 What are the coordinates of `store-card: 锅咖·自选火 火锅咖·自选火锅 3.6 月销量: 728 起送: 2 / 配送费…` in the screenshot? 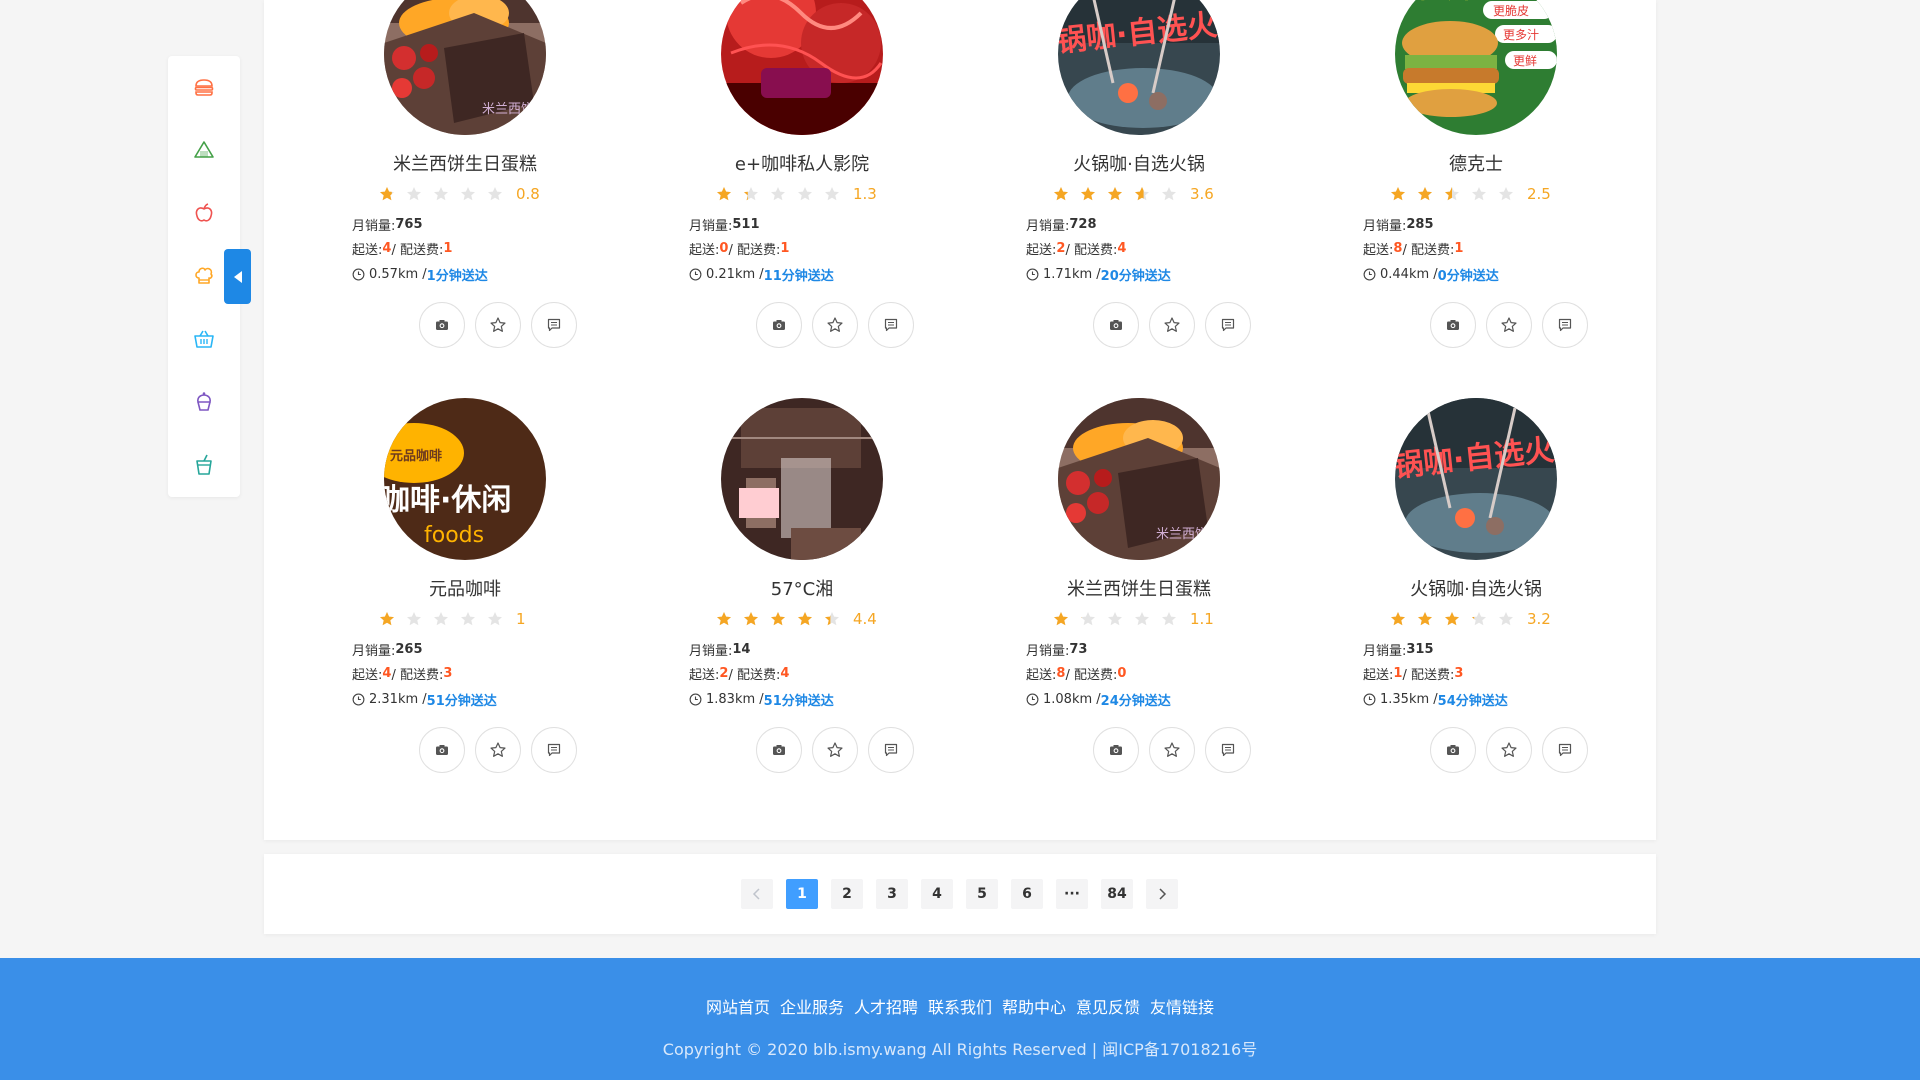 It's located at (1150, 186).